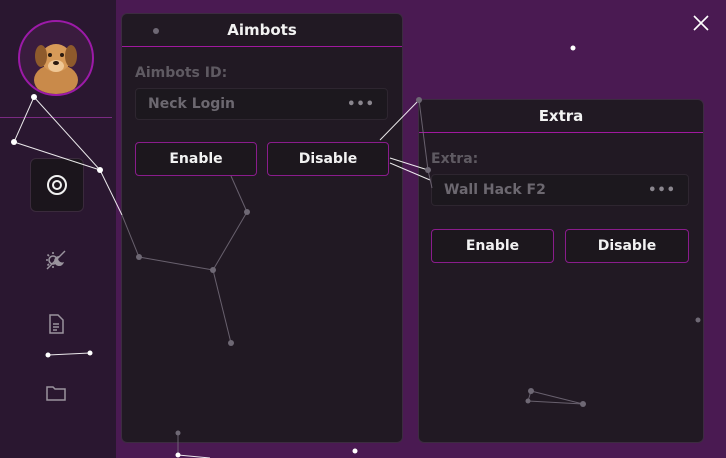 This screenshot has height=458, width=726. I want to click on sidebar-item-theme, so click(56, 260).